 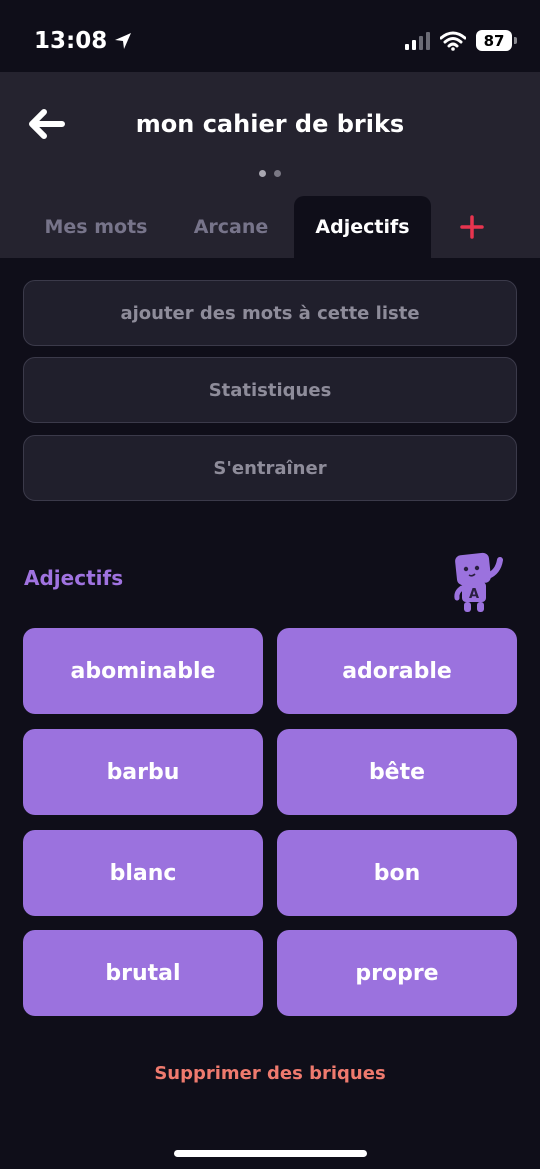 What do you see at coordinates (453, 41) in the screenshot?
I see `wifi-icon` at bounding box center [453, 41].